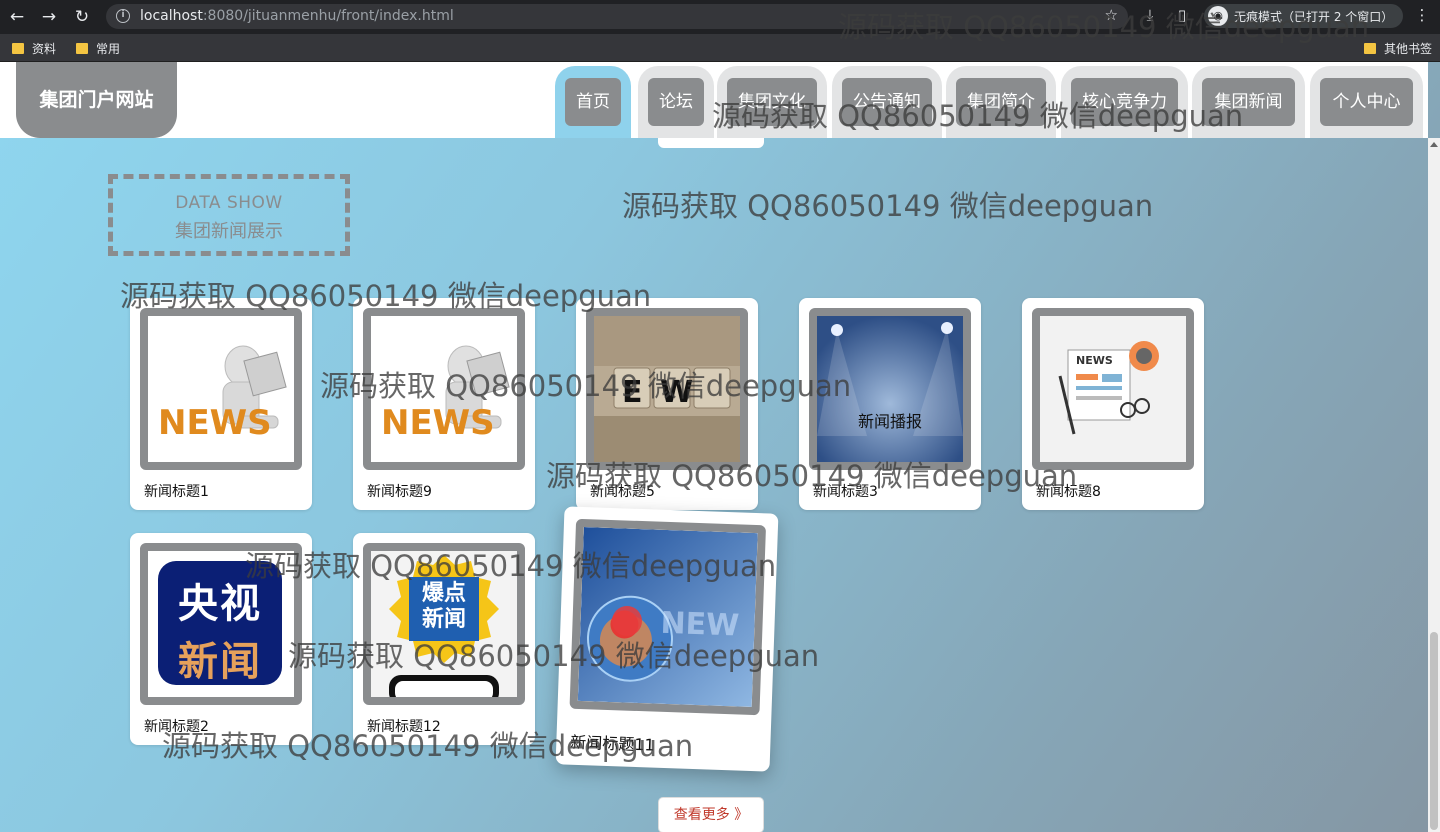  I want to click on news-title: 新闻标题12, so click(404, 726).